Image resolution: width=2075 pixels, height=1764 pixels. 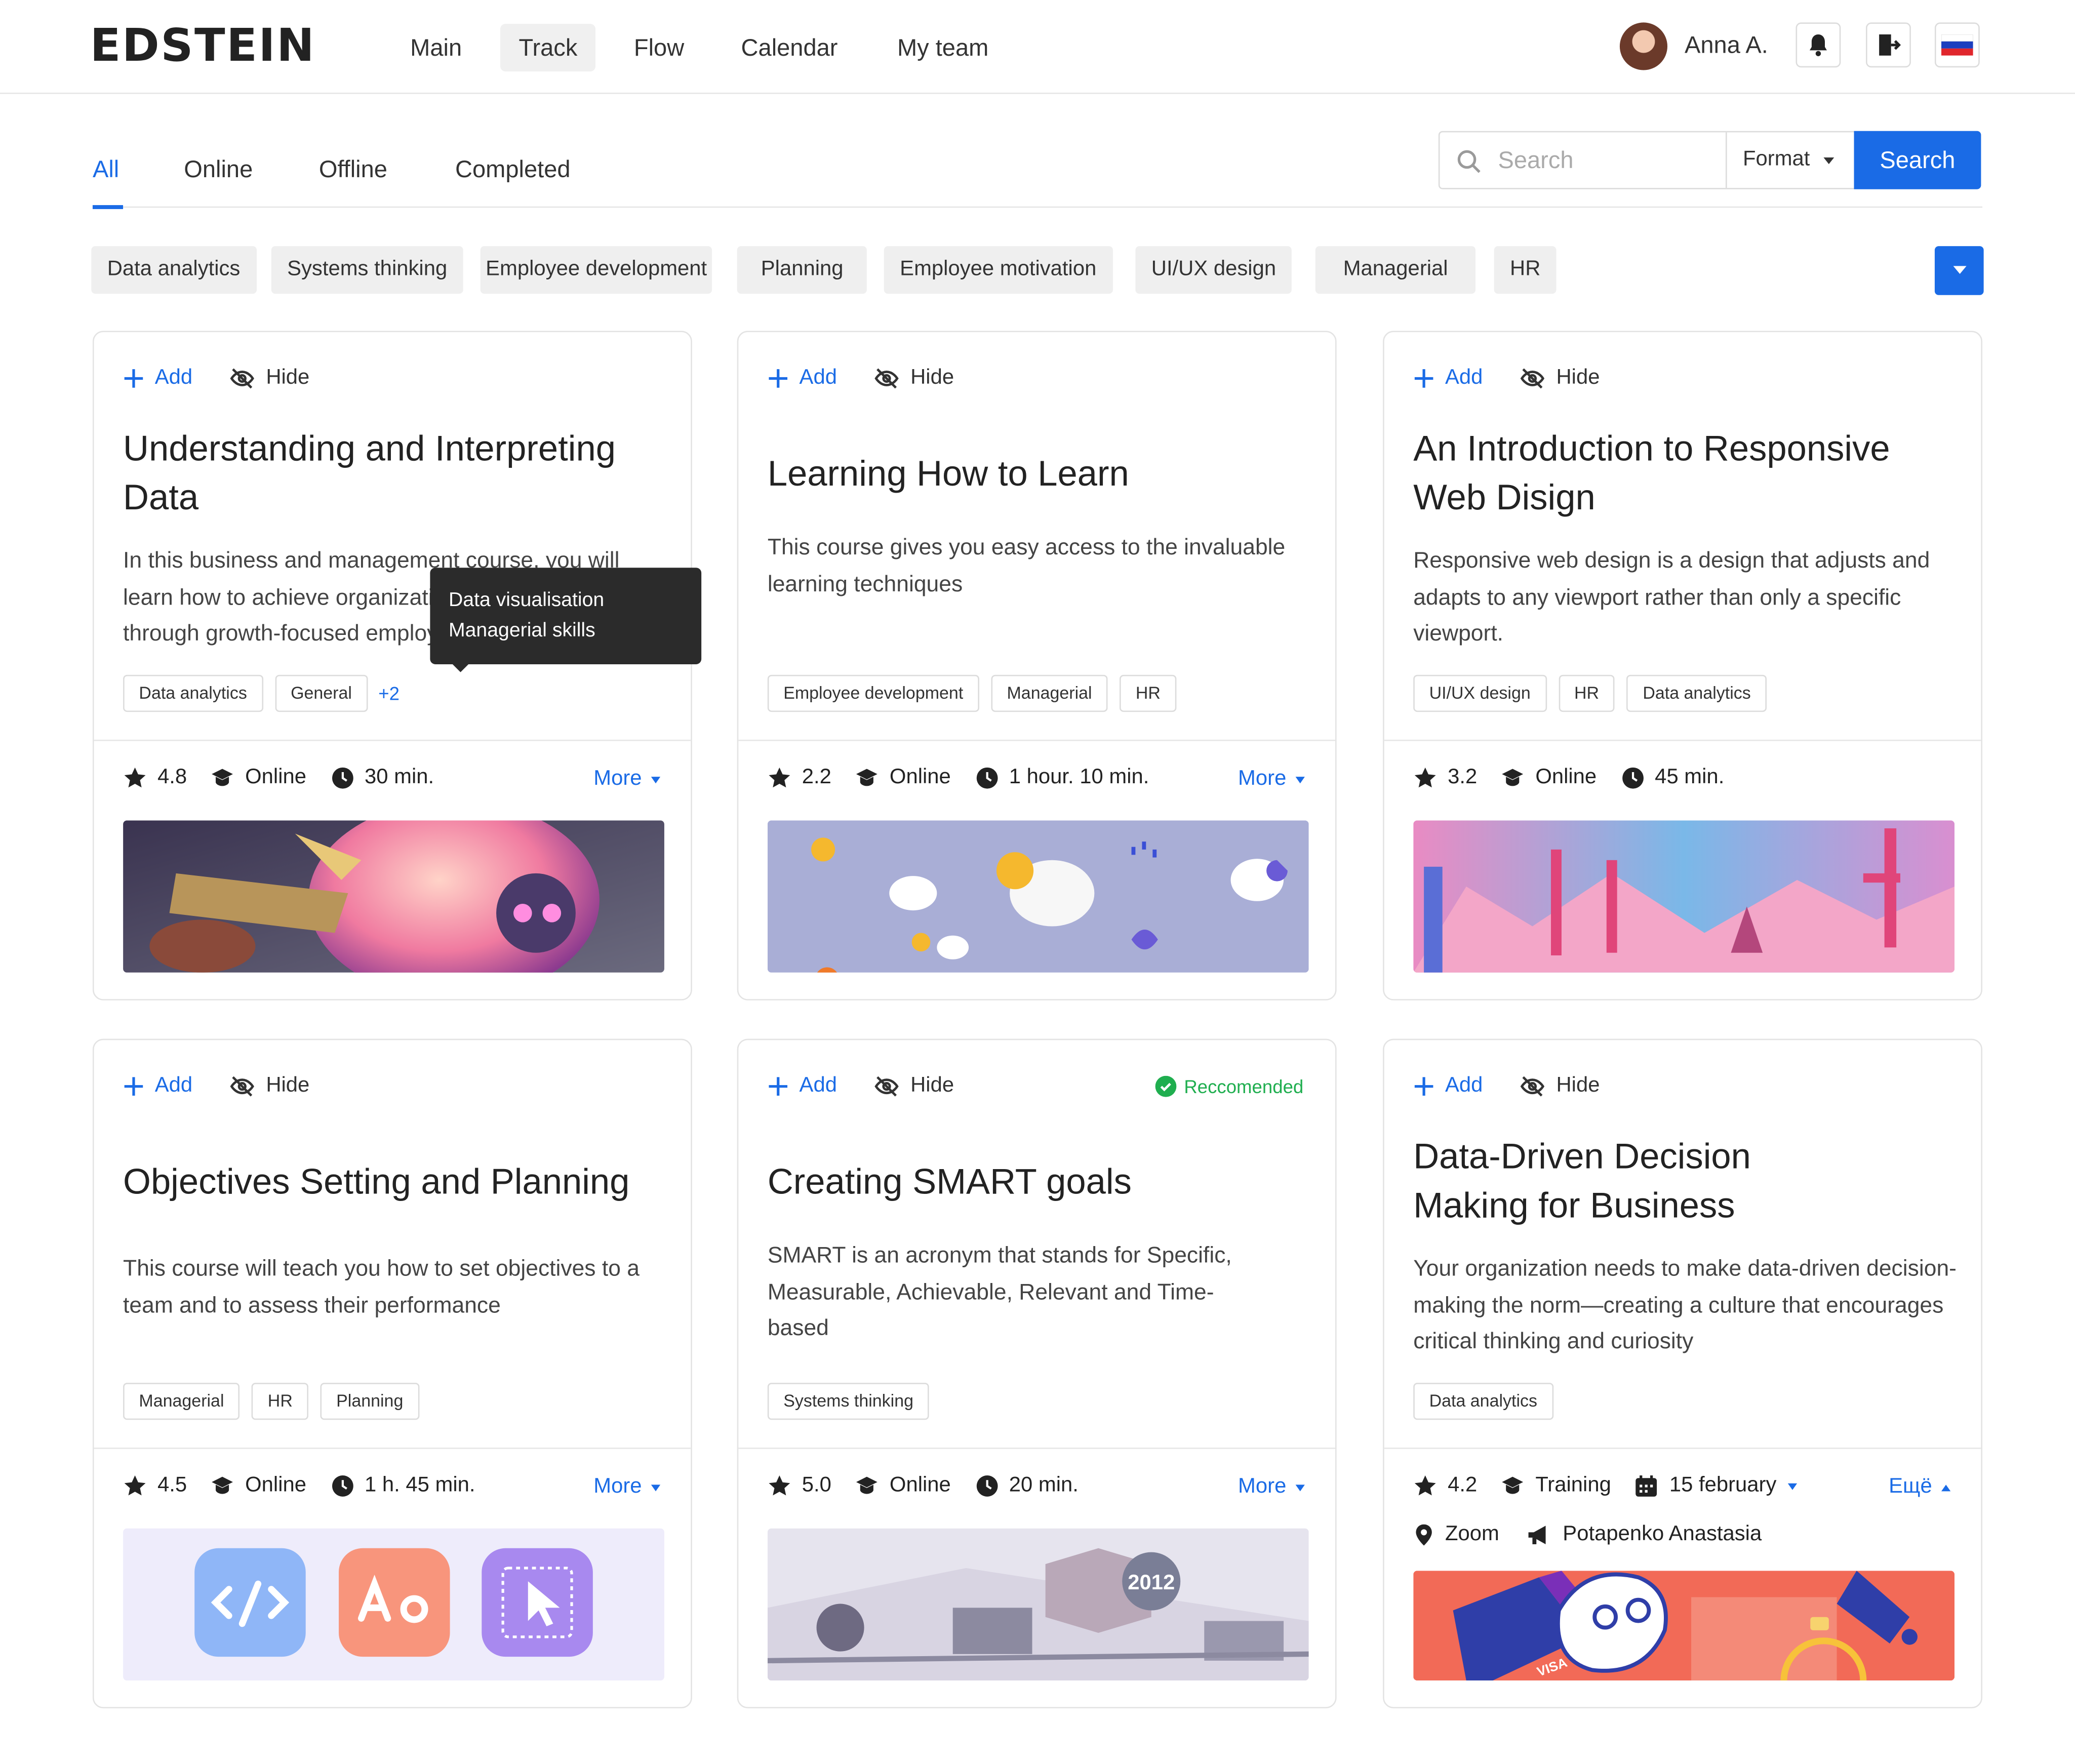 I want to click on user-name: Anna A., so click(x=1726, y=46).